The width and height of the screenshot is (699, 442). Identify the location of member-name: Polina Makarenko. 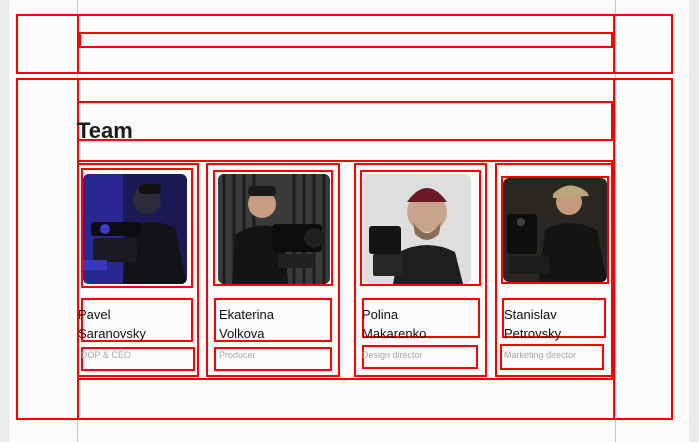
(394, 324).